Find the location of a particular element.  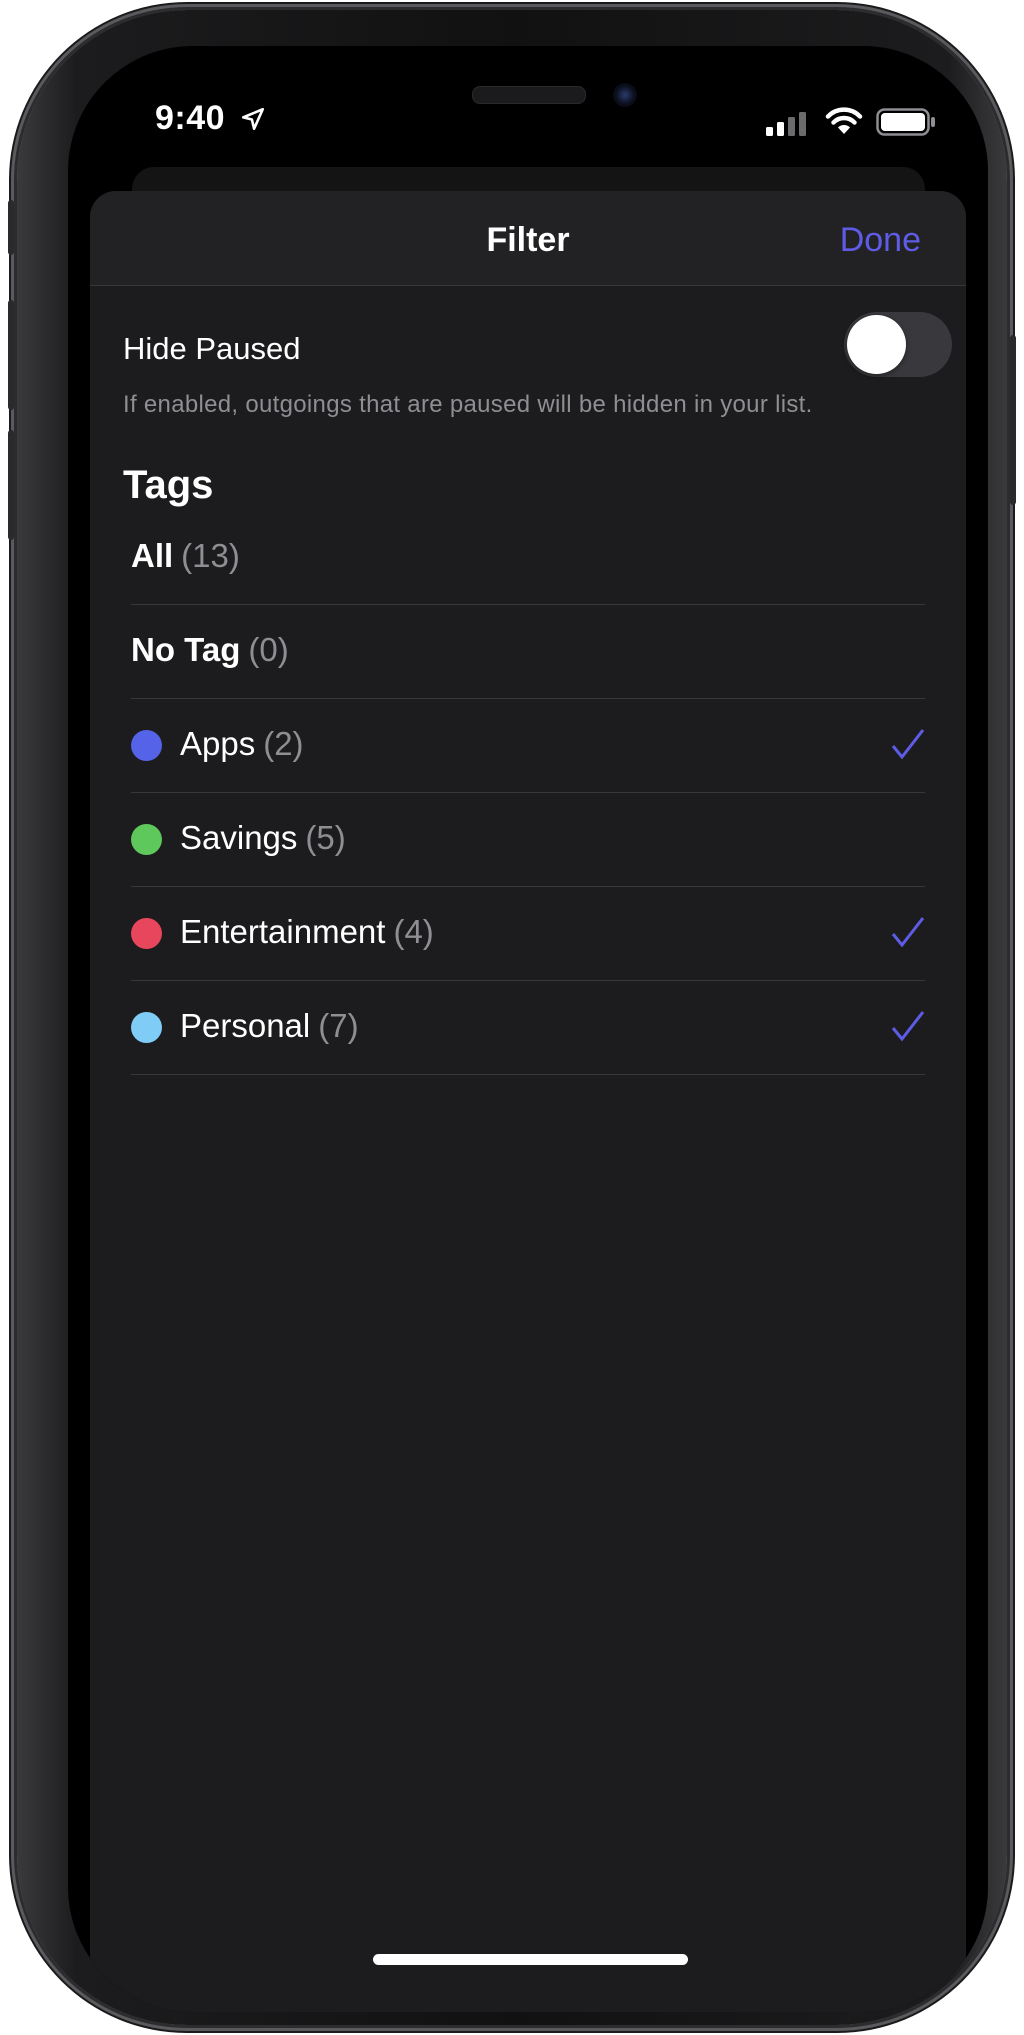

cellular-signal-icon is located at coordinates (786, 124).